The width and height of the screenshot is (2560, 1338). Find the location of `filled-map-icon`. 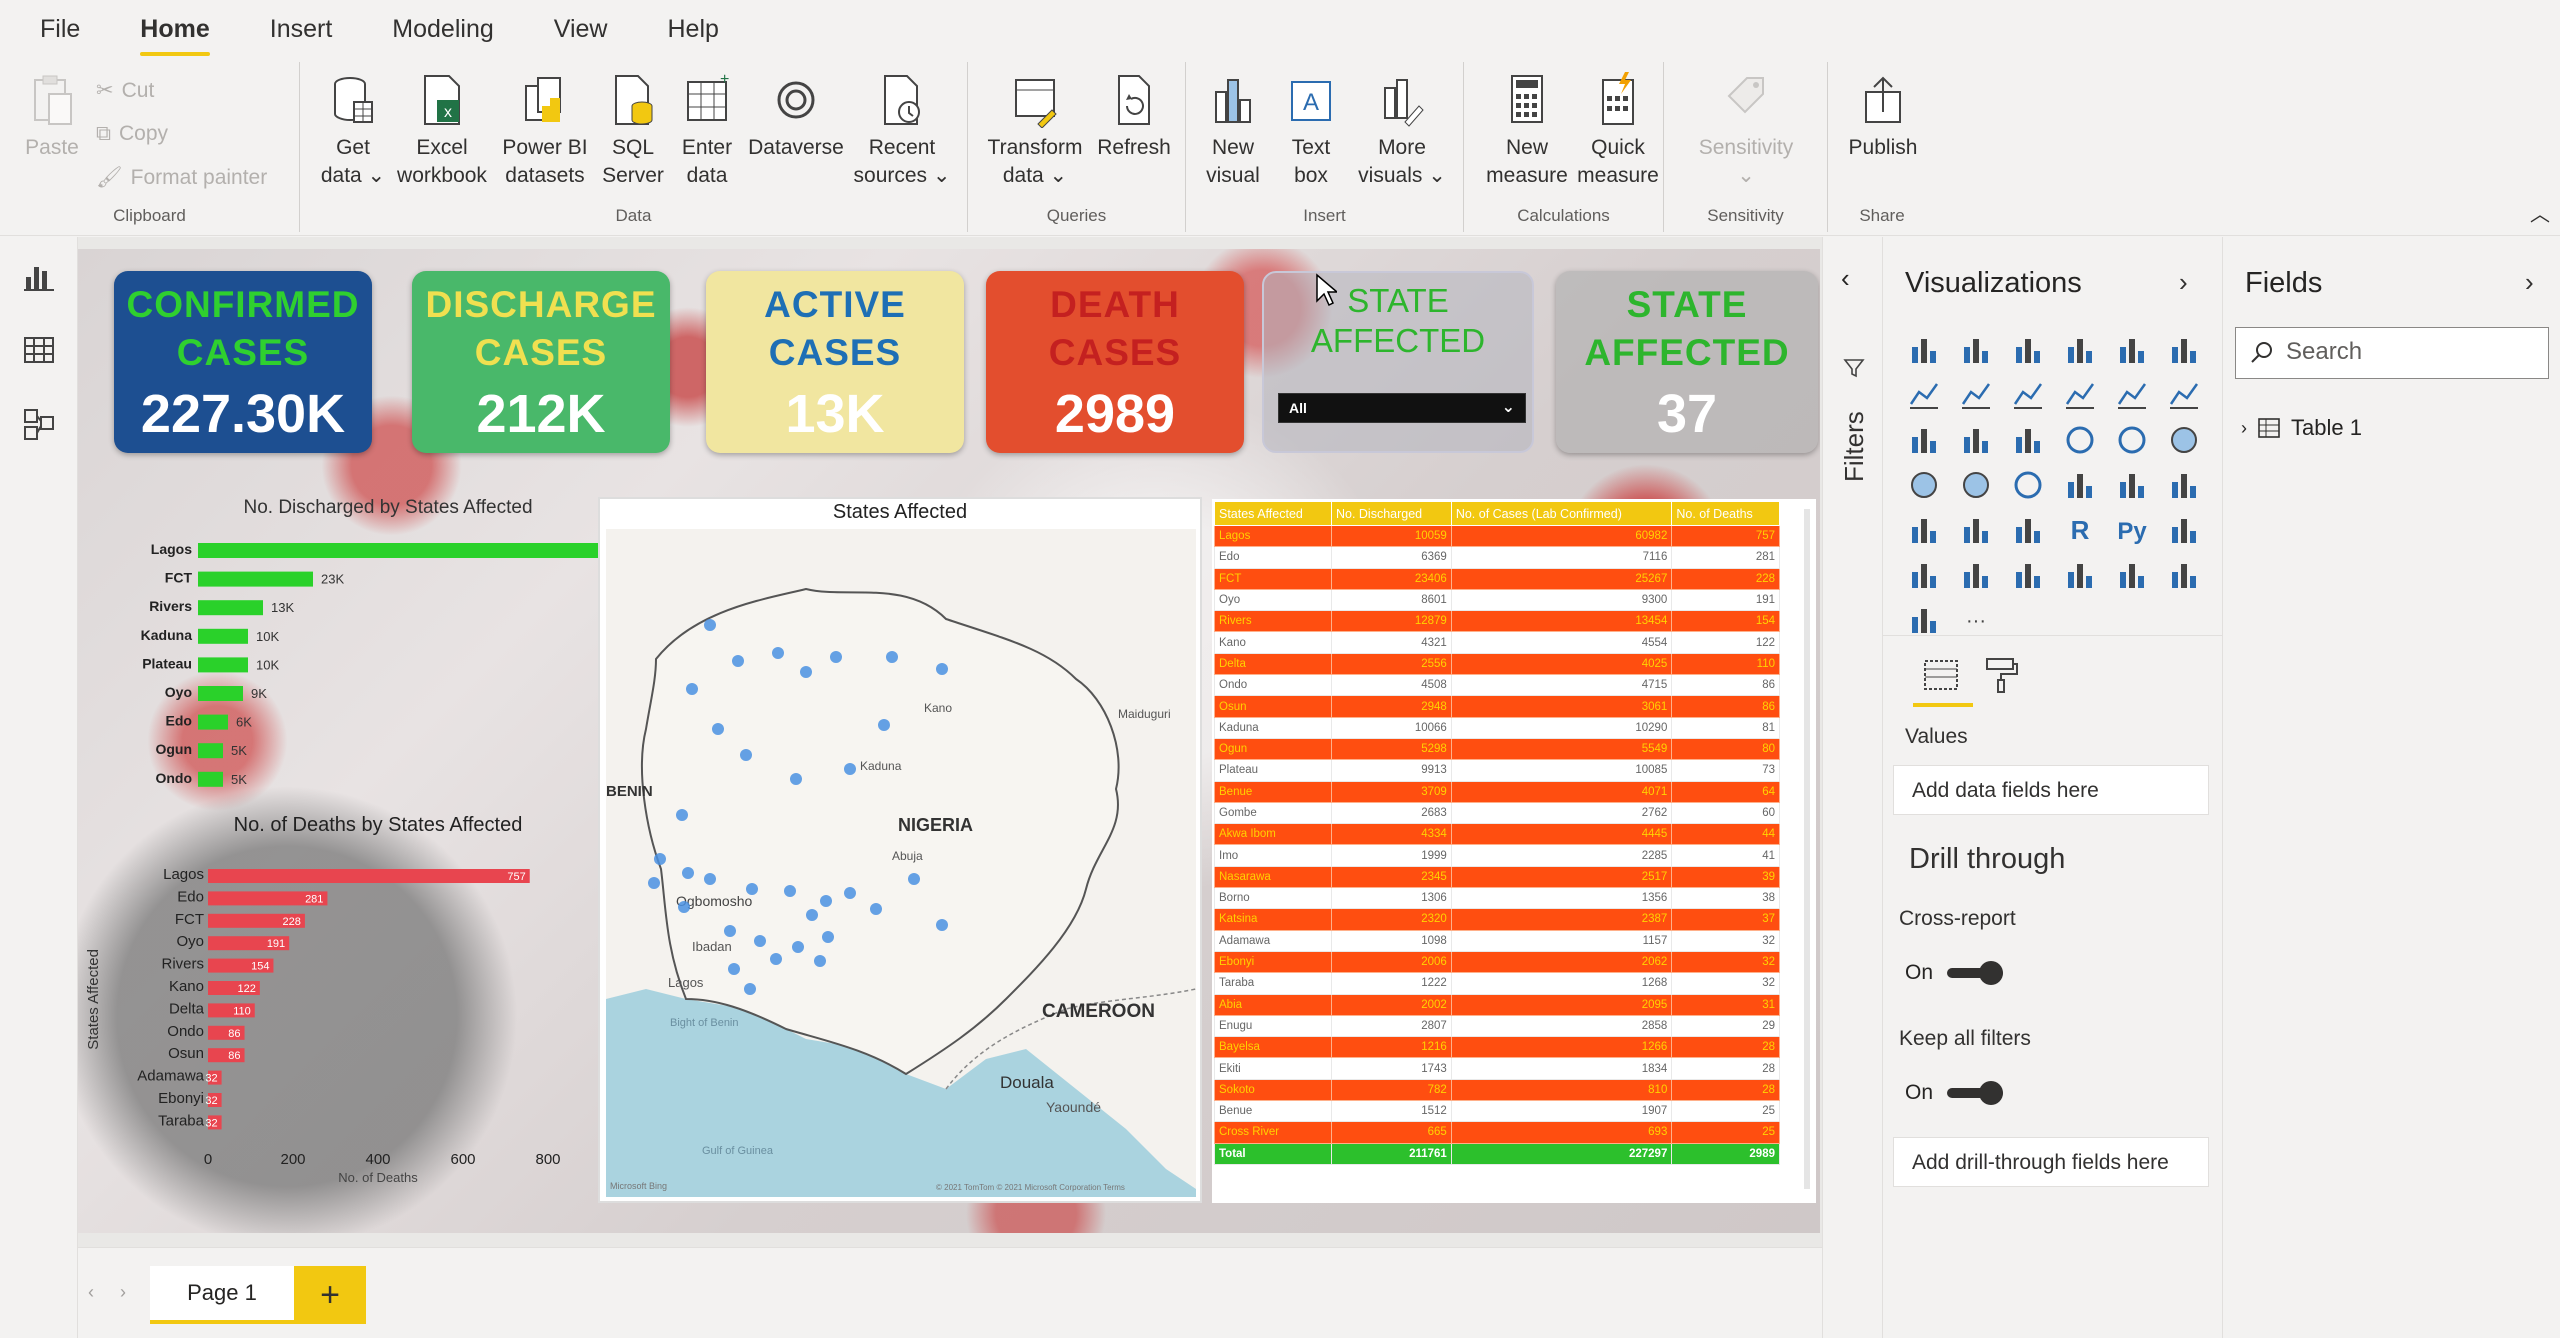

filled-map-icon is located at coordinates (1976, 485).